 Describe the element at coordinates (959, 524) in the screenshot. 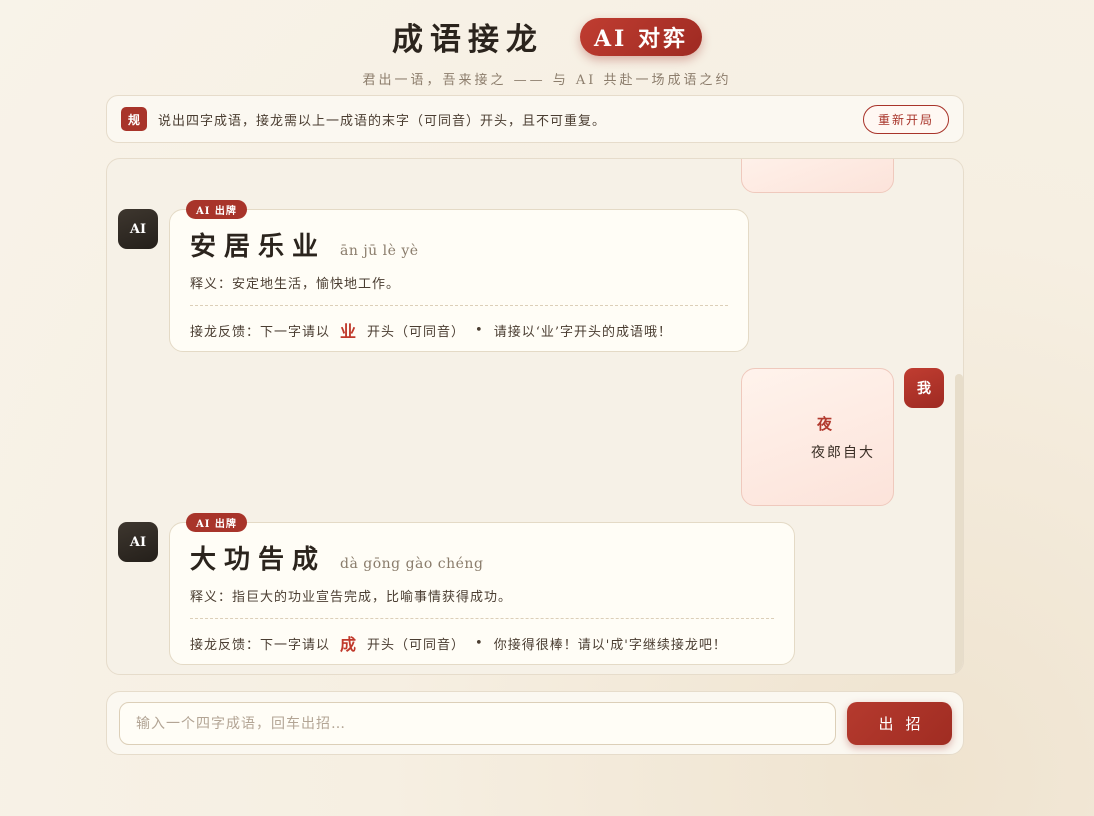

I see `chat-scrollbar` at that location.